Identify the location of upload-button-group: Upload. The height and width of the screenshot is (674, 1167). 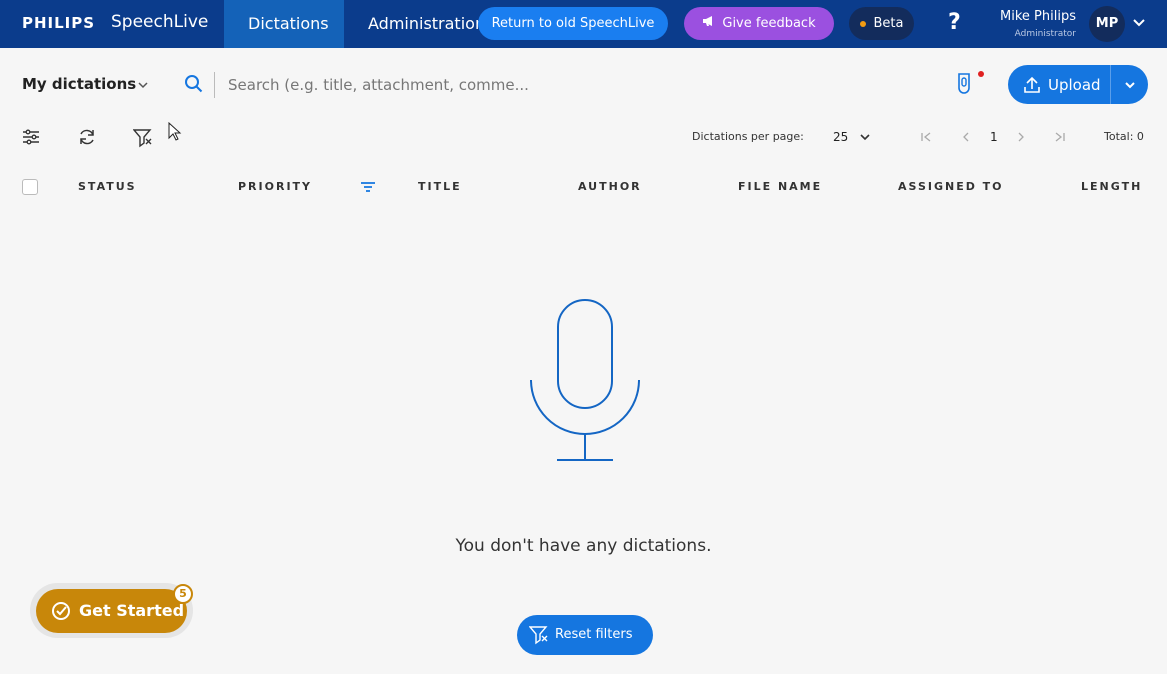
(1078, 84).